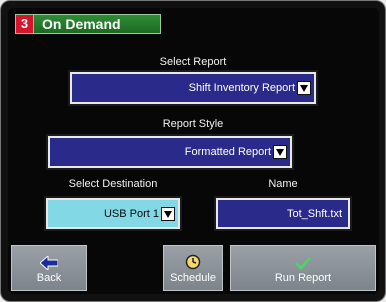 The height and width of the screenshot is (302, 386). I want to click on back-label: Back, so click(49, 278).